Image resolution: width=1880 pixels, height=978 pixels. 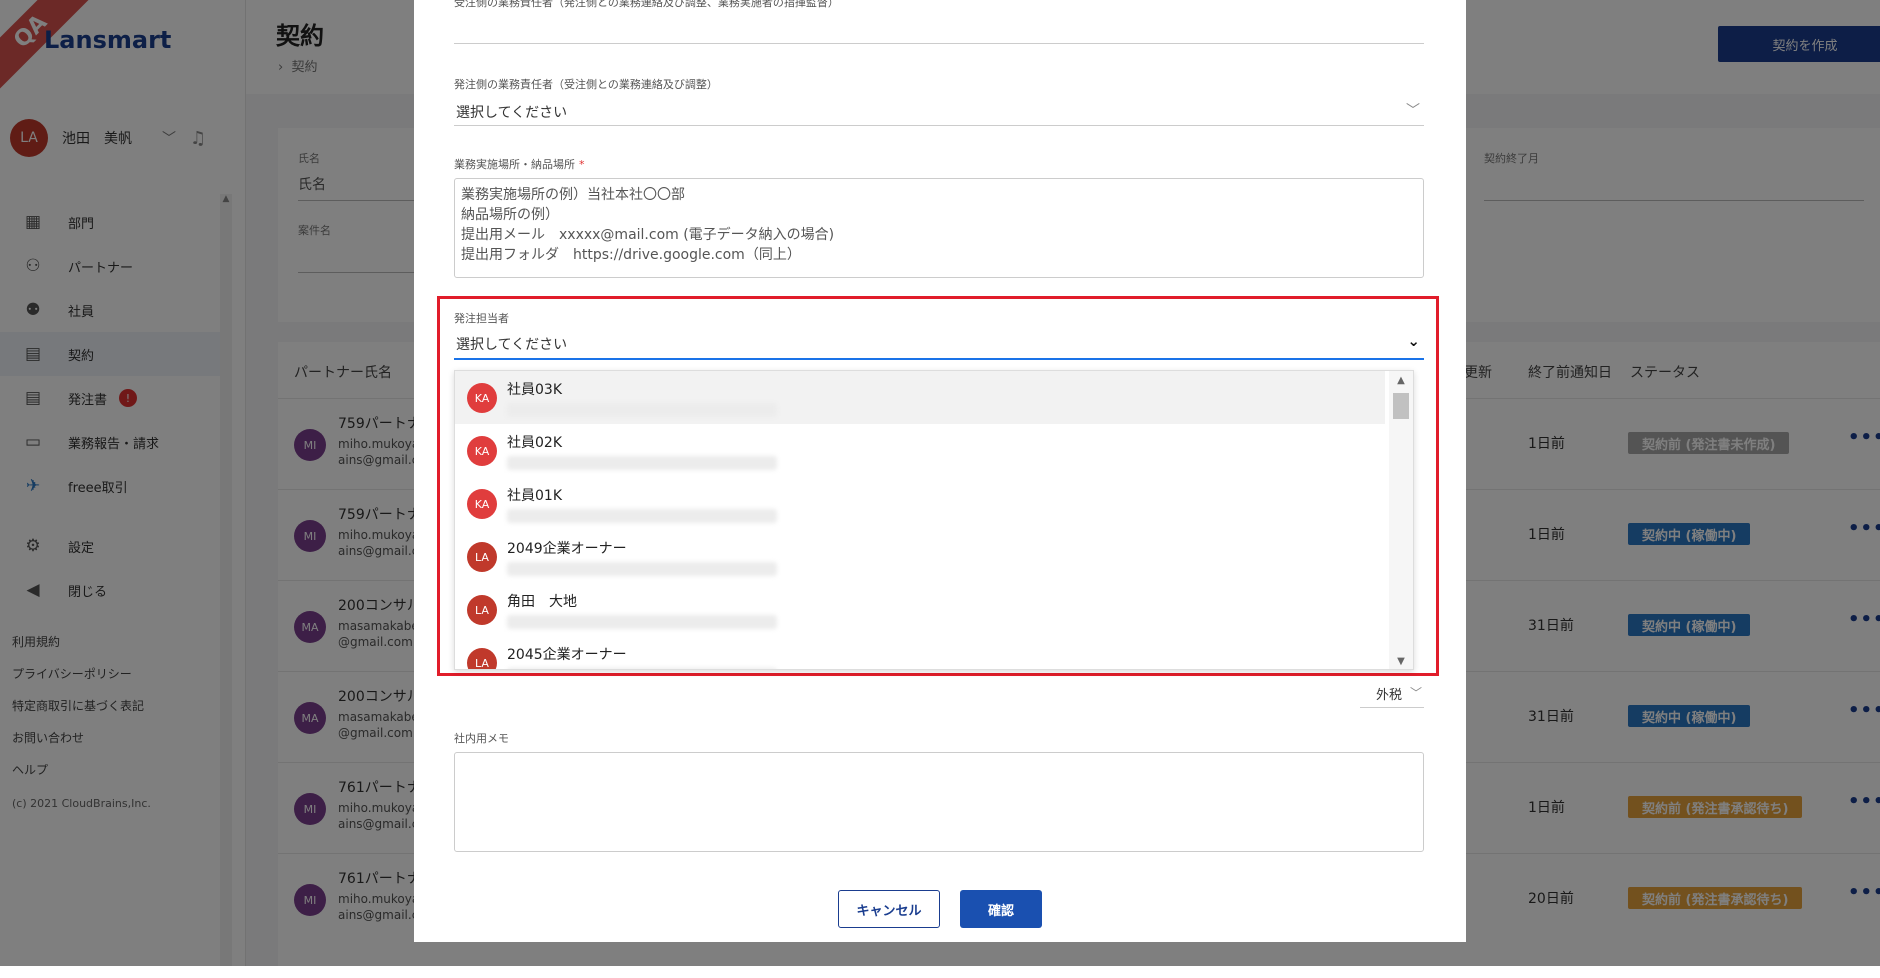 I want to click on cancel-button: キャンセル, so click(x=889, y=909).